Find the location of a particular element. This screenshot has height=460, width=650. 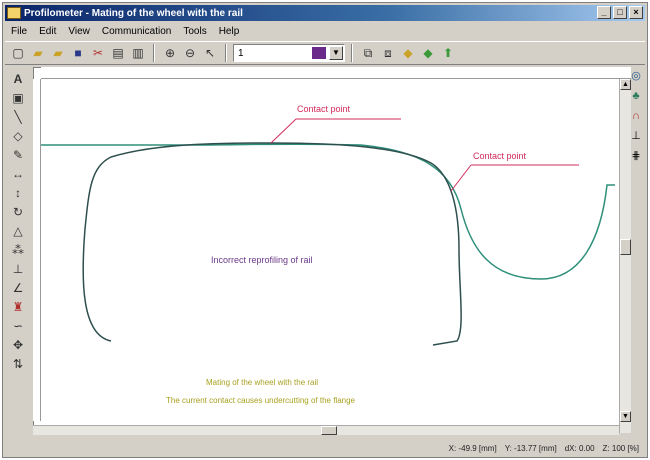

profile-tool-icon: ♜ is located at coordinates (18, 307).